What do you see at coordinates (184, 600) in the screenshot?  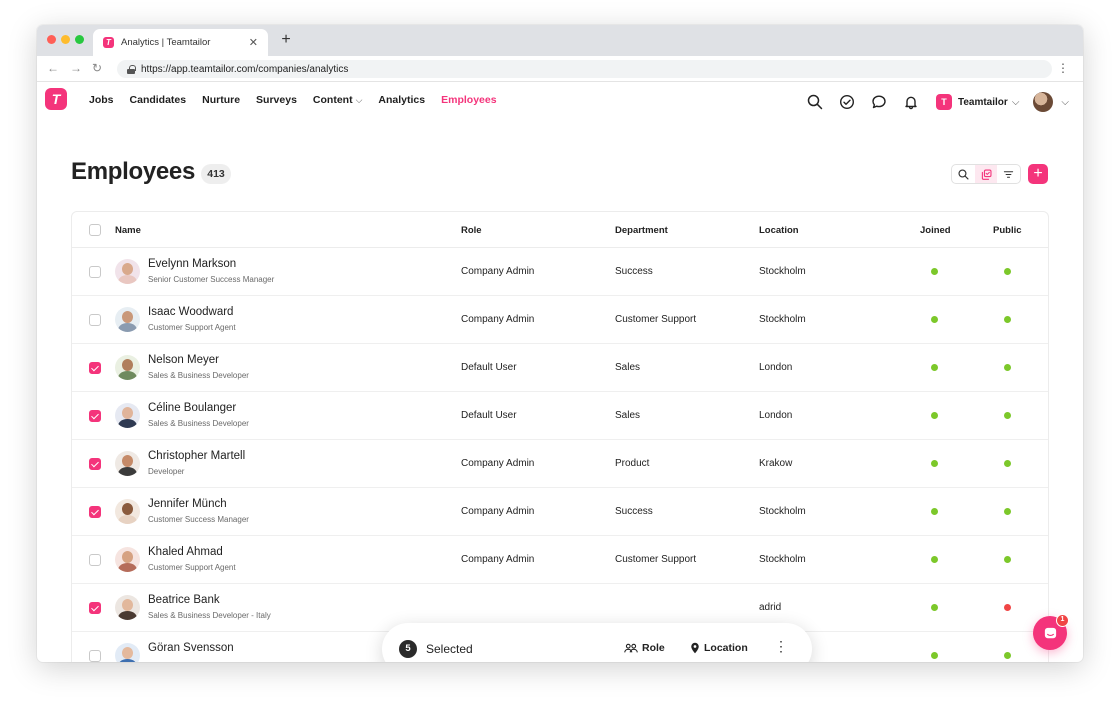 I see `employee-name: Beatrice Bank` at bounding box center [184, 600].